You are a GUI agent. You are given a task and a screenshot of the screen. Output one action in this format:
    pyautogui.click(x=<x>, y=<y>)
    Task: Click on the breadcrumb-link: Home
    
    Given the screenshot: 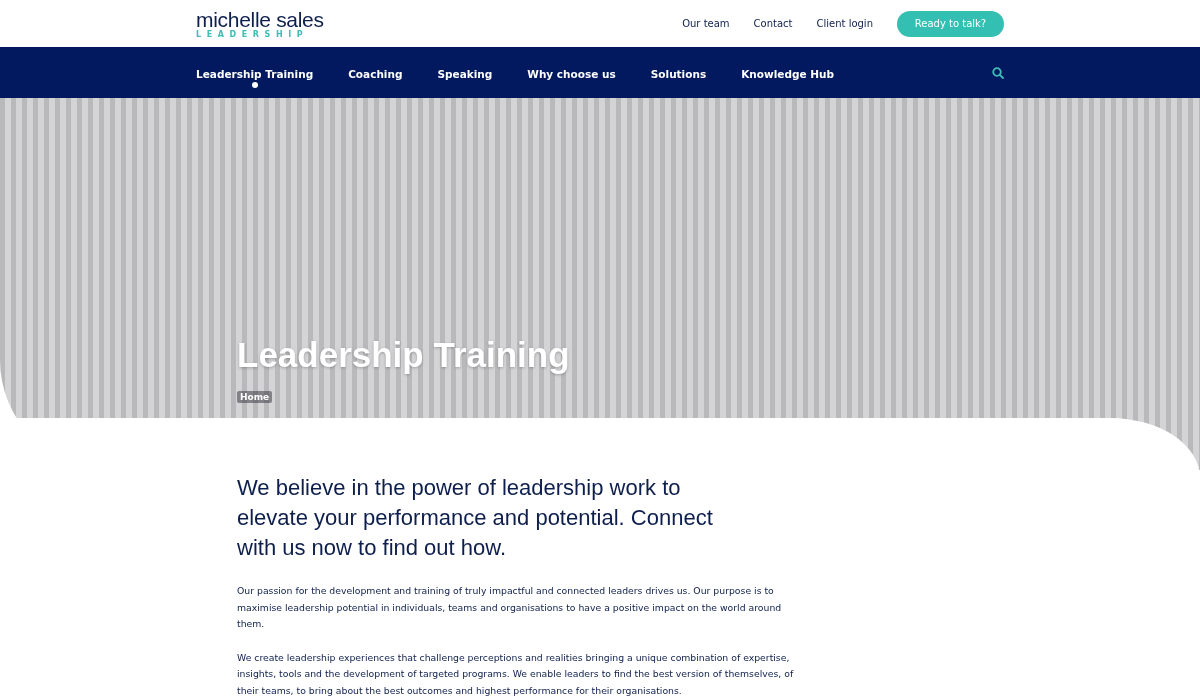 What is the action you would take?
    pyautogui.click(x=255, y=397)
    